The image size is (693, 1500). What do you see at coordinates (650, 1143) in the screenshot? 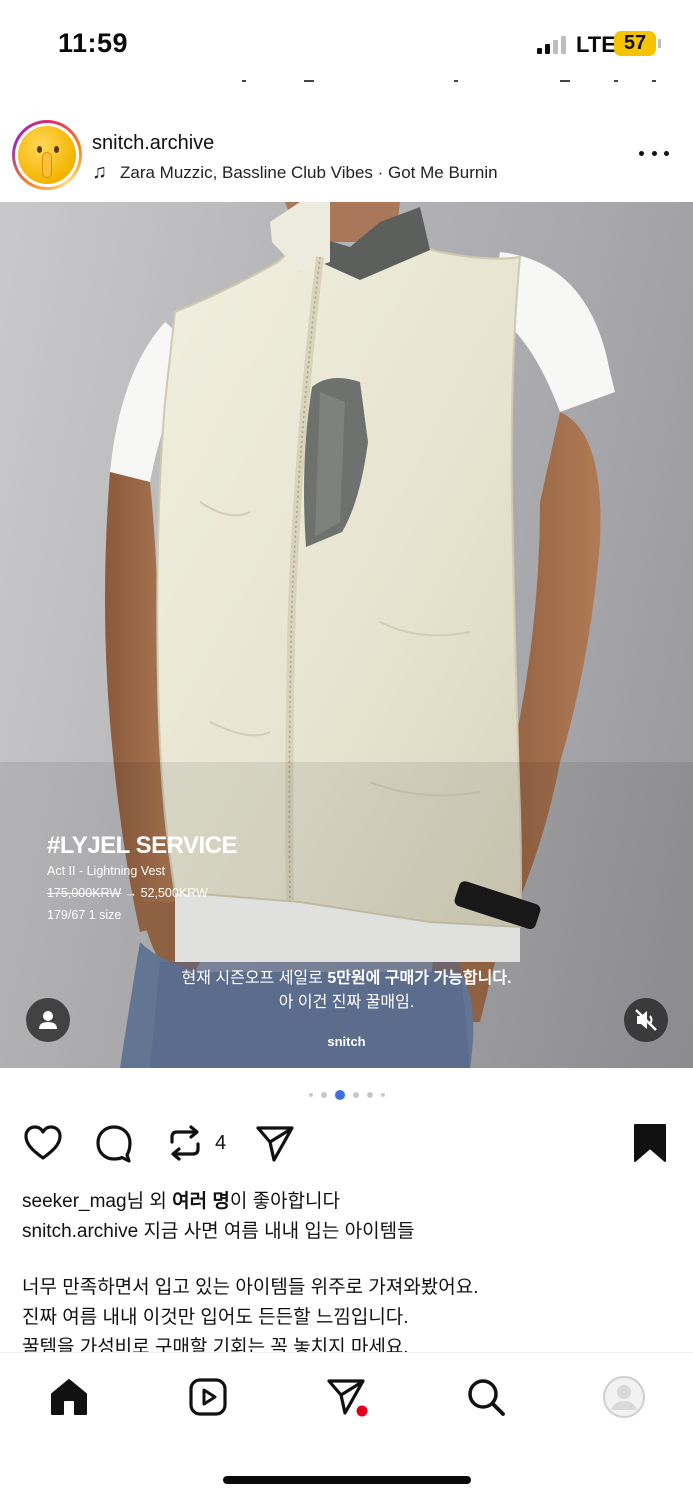
I see `bookmark-icon` at bounding box center [650, 1143].